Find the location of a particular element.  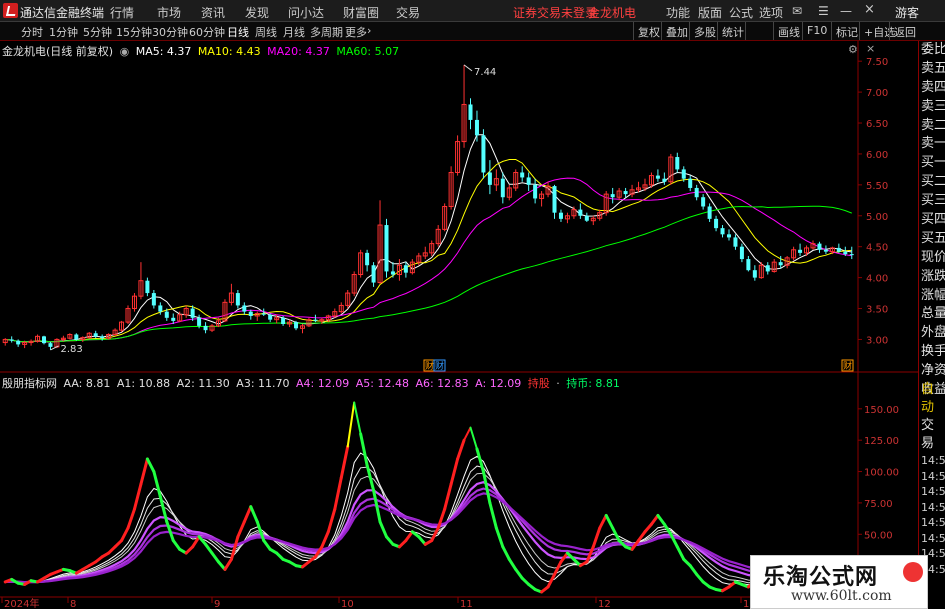

x-tick-label: 8 is located at coordinates (73, 604).